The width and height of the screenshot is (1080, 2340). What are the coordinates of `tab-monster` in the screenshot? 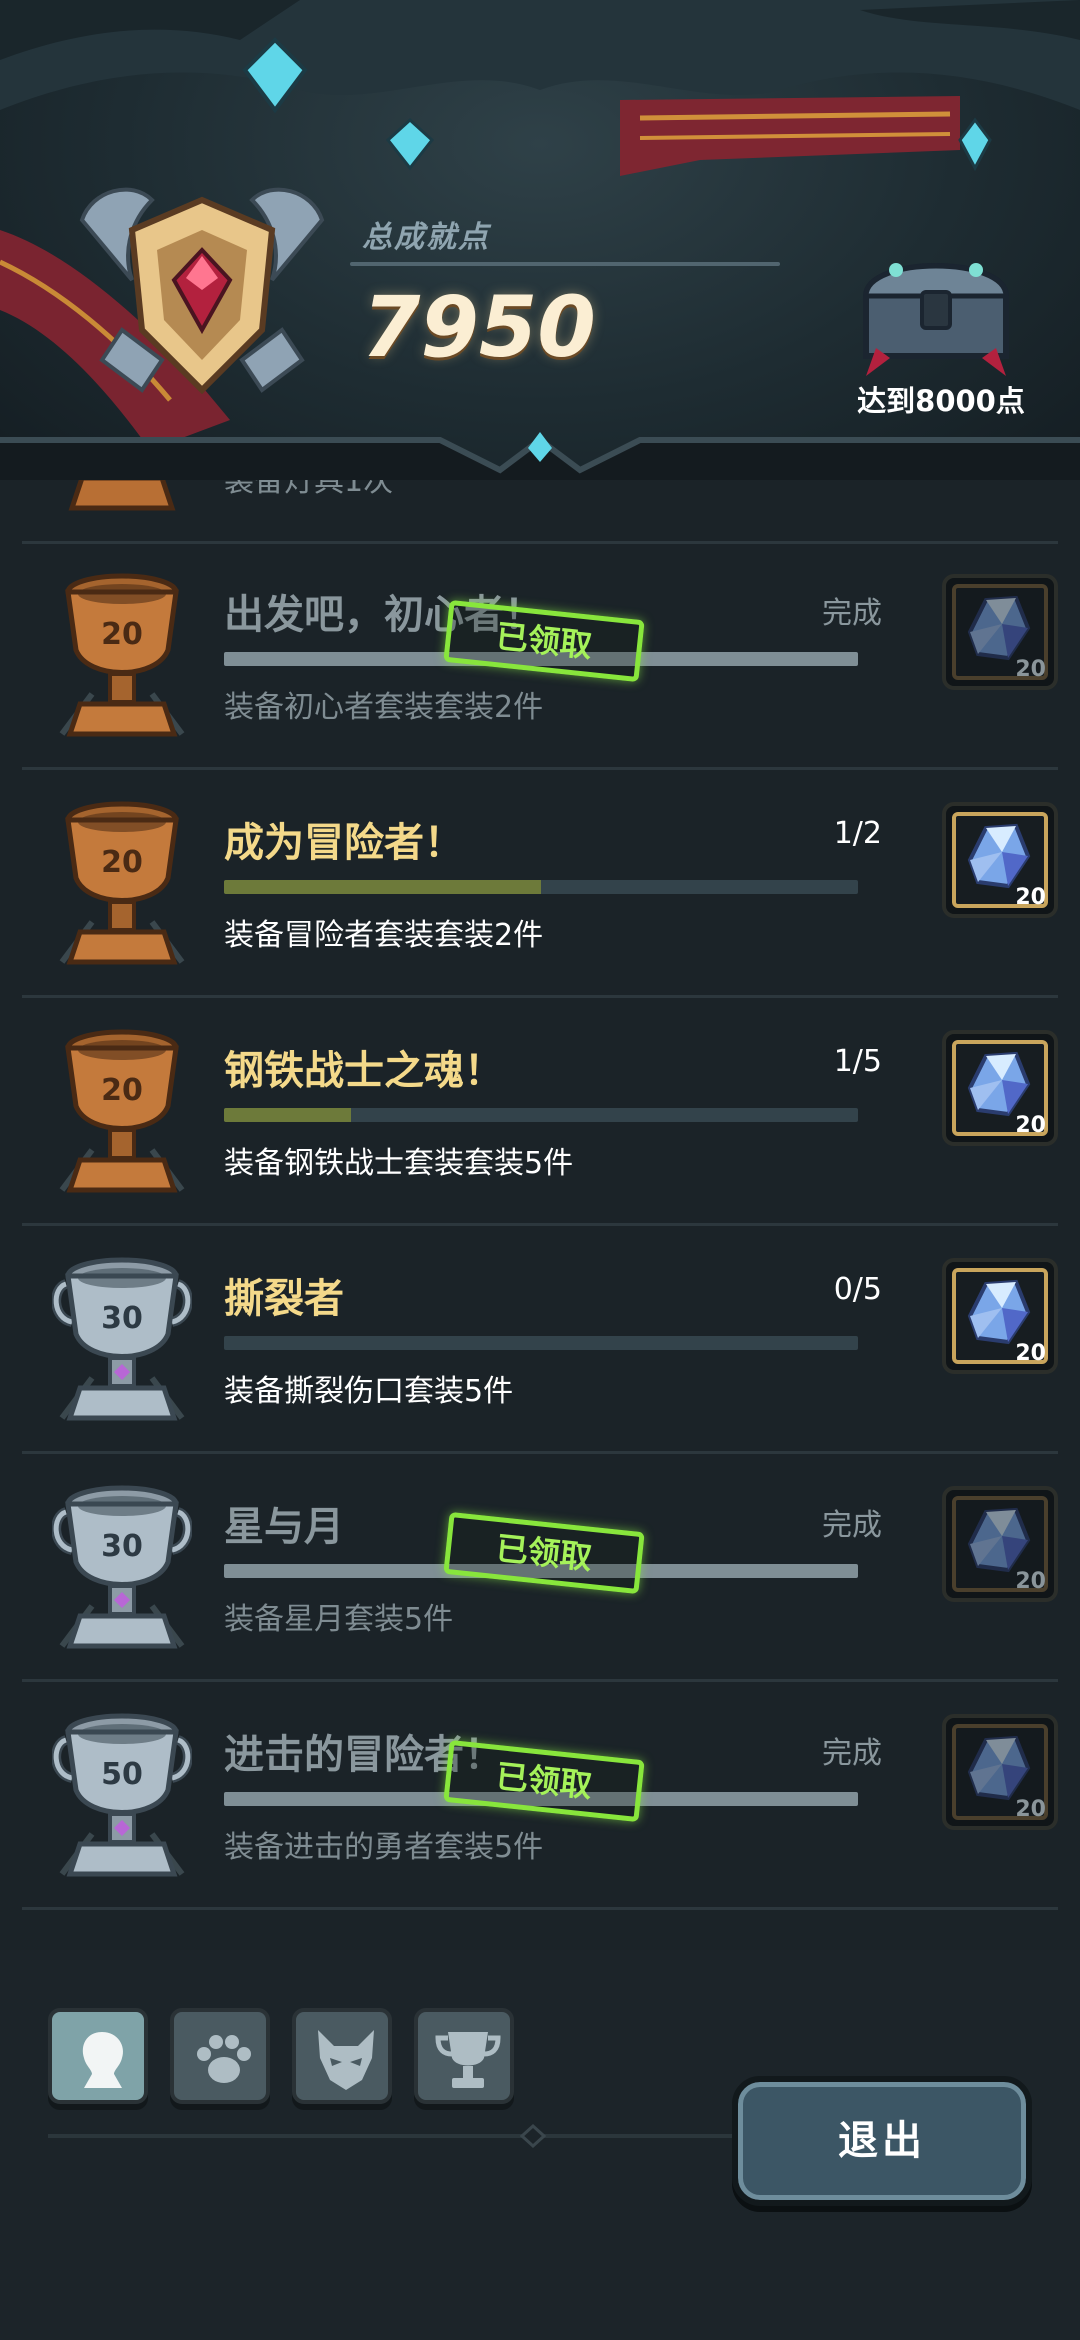 It's located at (342, 2056).